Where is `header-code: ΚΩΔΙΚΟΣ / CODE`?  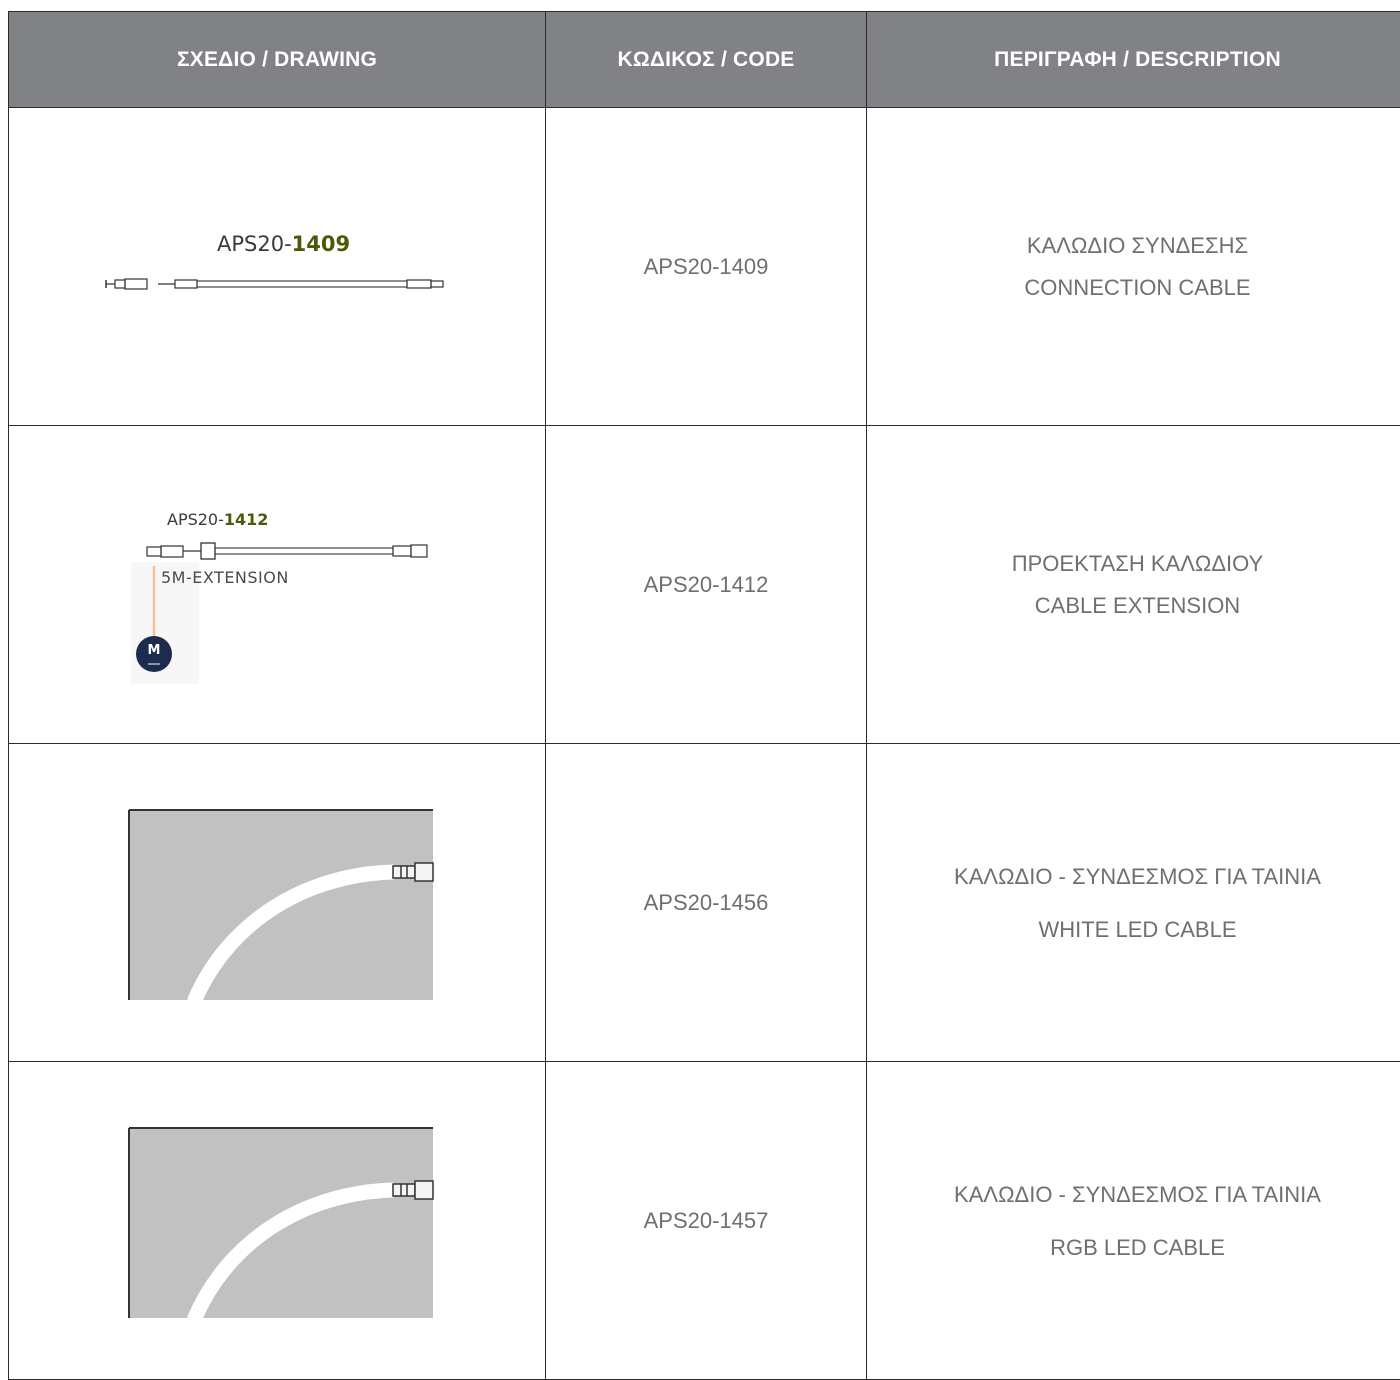
header-code: ΚΩΔΙΚΟΣ / CODE is located at coordinates (706, 60).